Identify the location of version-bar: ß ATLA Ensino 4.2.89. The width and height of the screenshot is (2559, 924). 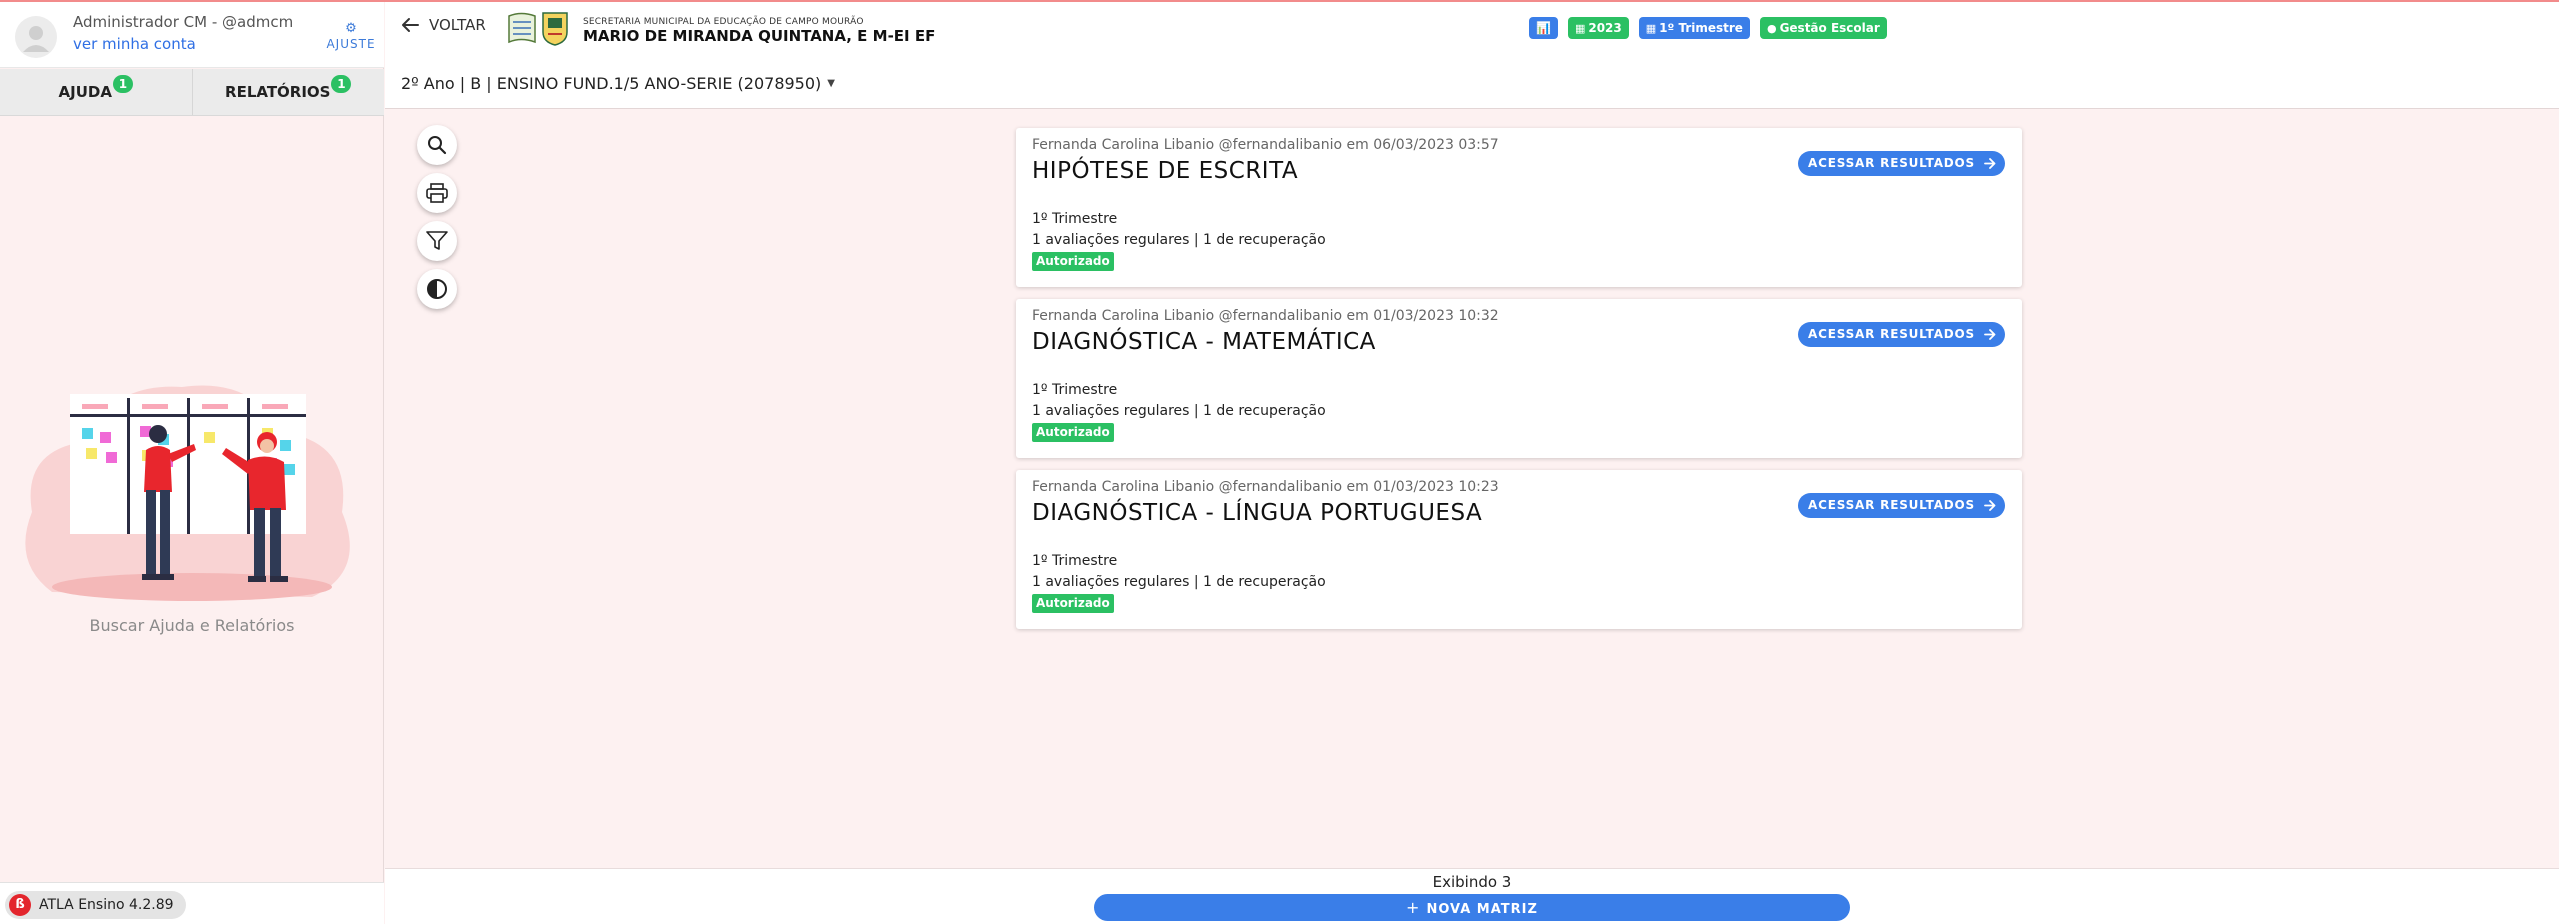
(192, 903).